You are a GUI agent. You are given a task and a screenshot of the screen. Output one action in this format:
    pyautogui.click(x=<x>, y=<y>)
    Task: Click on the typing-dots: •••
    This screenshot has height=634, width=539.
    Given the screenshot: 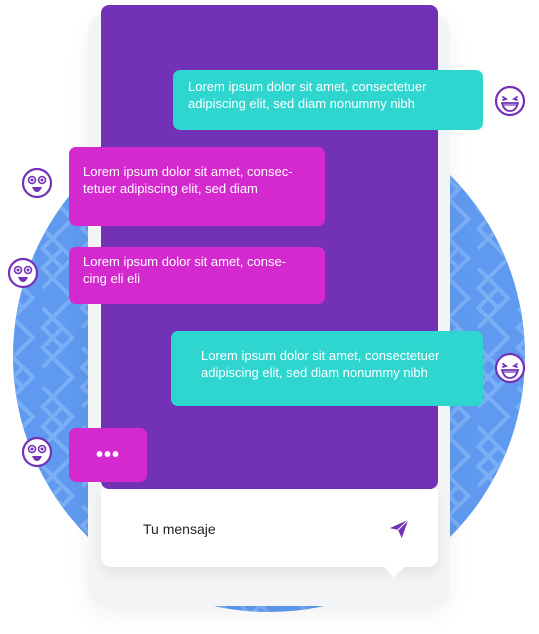 What is the action you would take?
    pyautogui.click(x=107, y=454)
    